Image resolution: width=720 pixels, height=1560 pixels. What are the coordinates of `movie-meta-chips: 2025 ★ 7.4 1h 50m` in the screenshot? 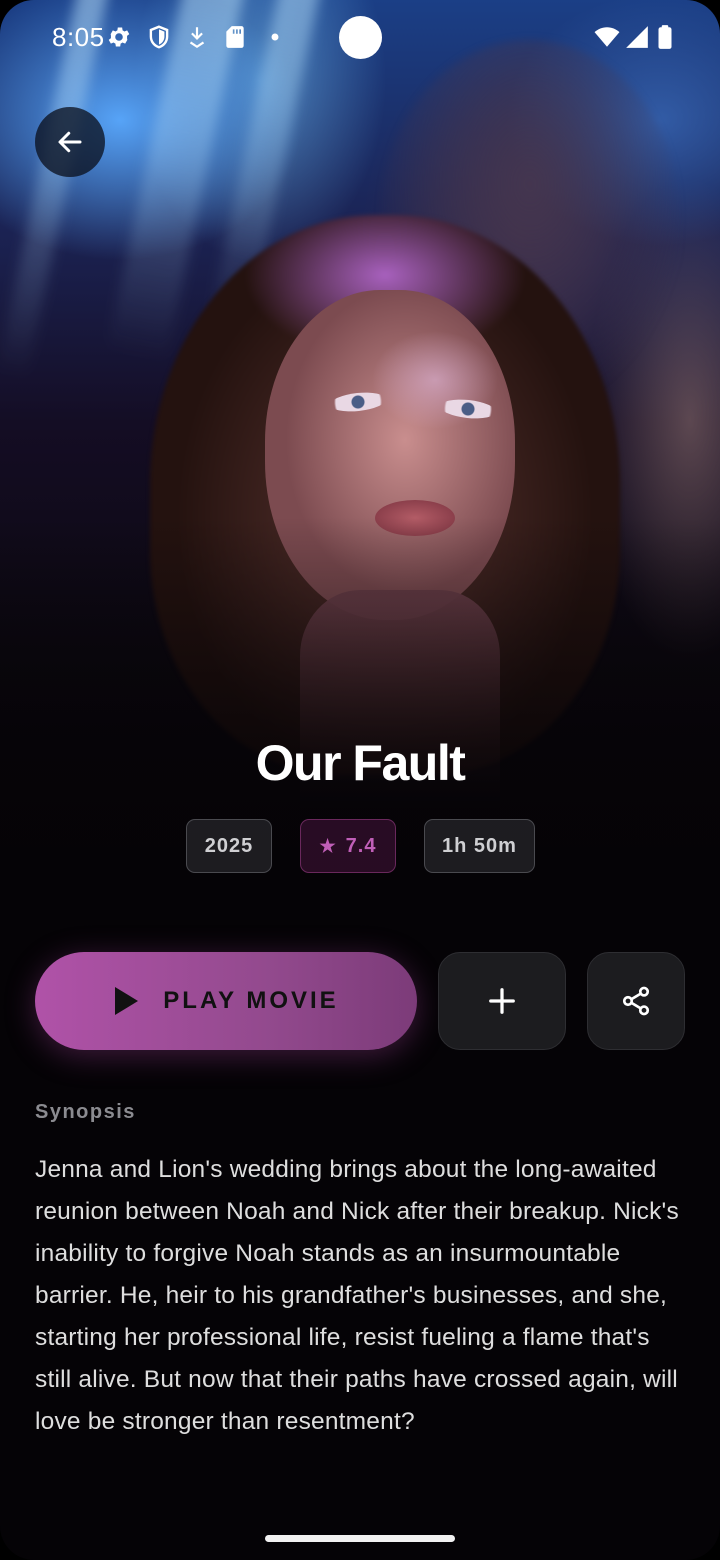 It's located at (360, 847).